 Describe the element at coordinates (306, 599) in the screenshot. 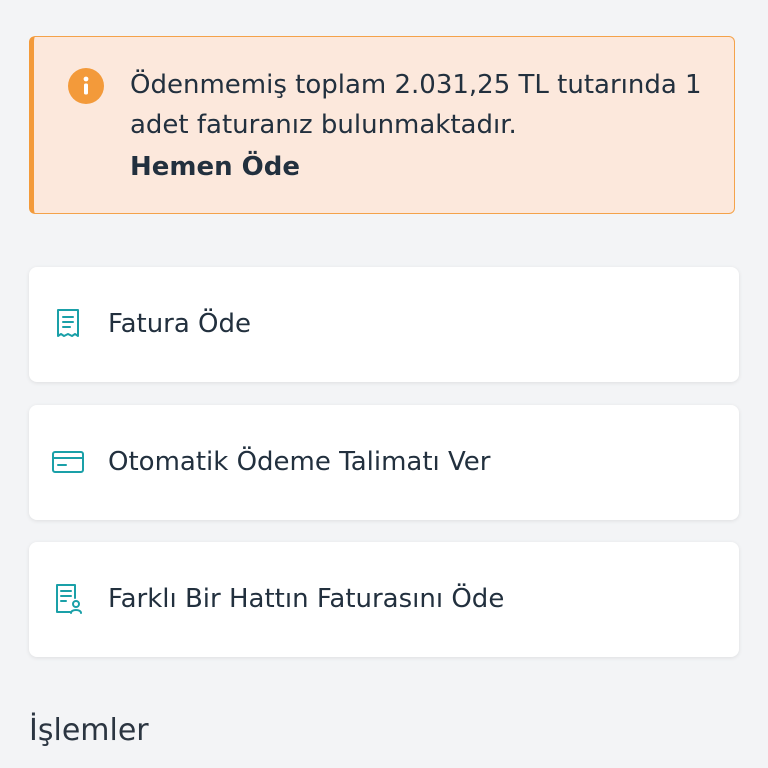

I see `menu-item-label: Farklı Bir Hattın Faturasını Öde` at that location.